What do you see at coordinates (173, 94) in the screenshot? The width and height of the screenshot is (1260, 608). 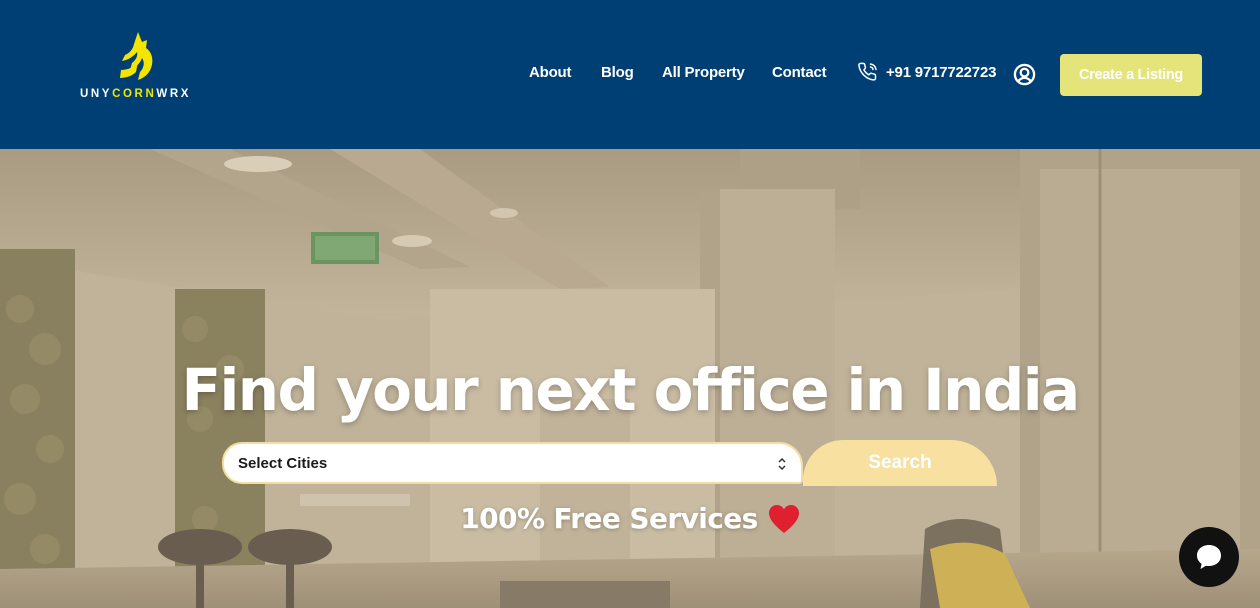 I see `brand-wordmark-part3: WRX` at bounding box center [173, 94].